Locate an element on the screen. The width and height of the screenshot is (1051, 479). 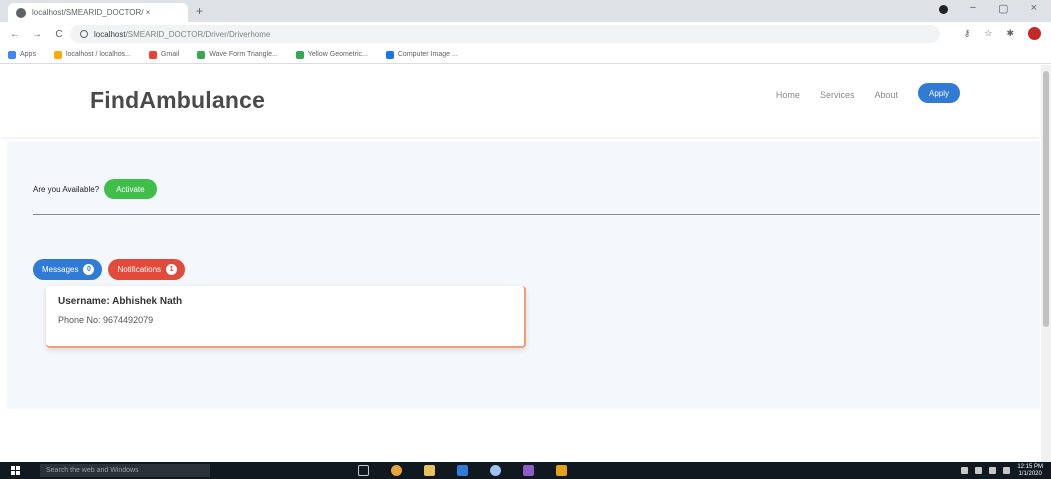
bookmark-item: Gmail is located at coordinates (164, 54).